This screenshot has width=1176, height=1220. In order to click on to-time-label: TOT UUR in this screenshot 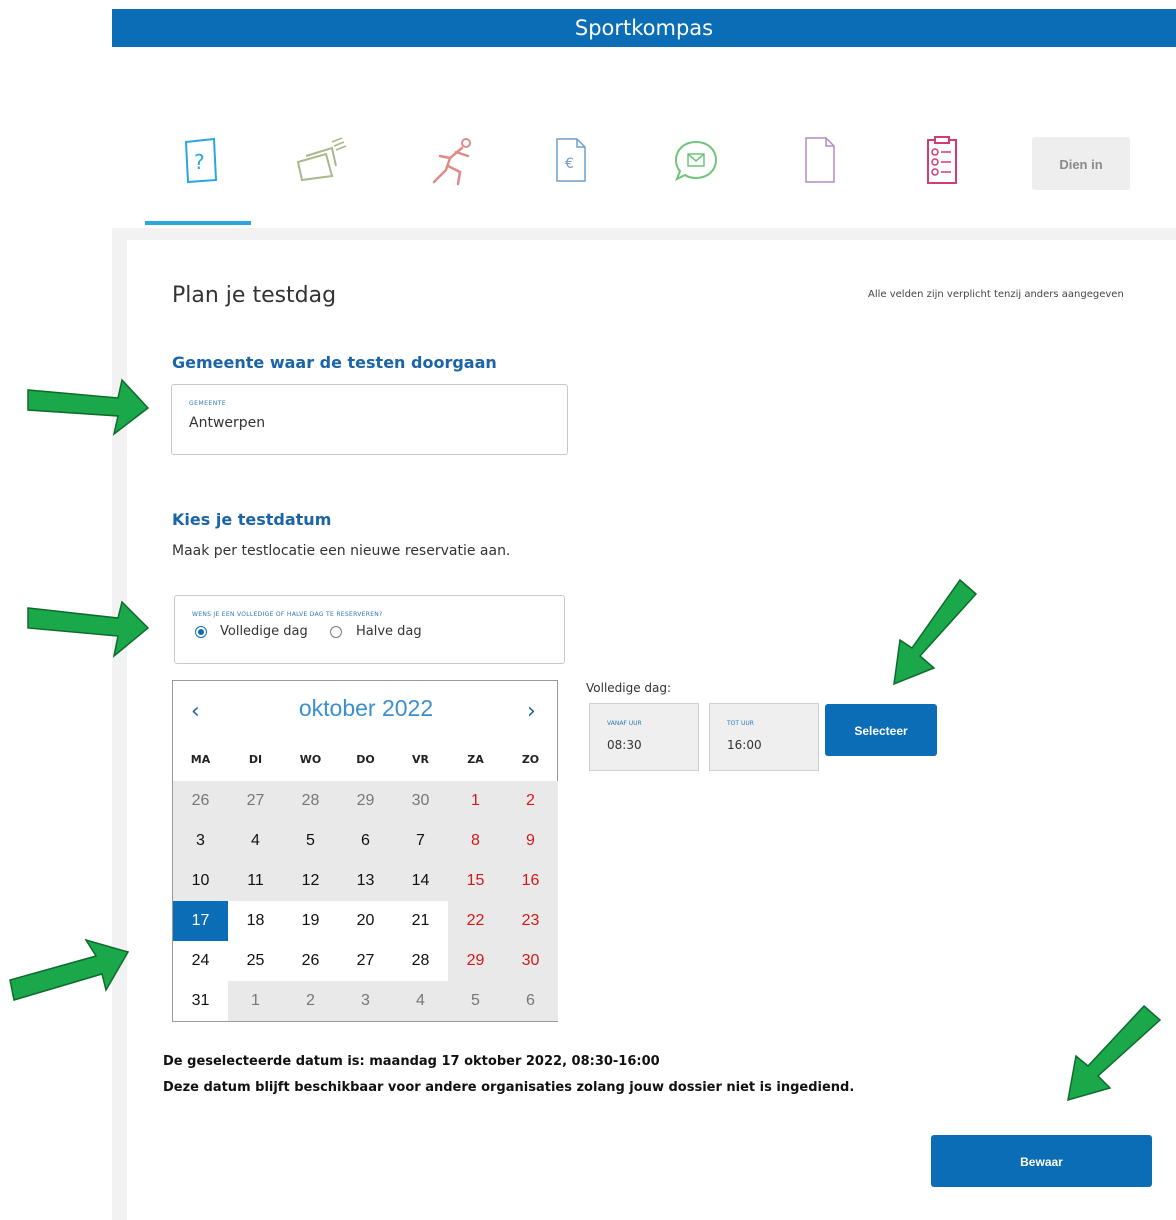, I will do `click(740, 723)`.